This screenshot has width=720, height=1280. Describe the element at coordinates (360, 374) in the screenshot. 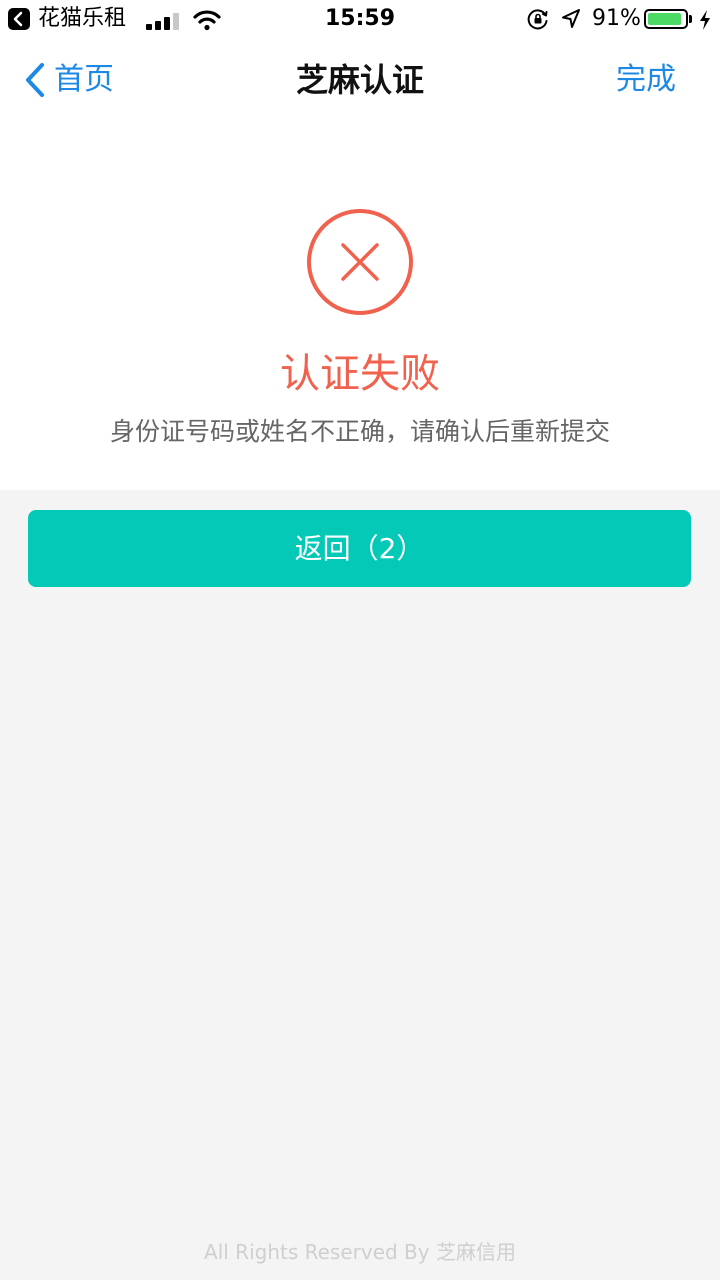

I see `result-title: 认证失败` at that location.